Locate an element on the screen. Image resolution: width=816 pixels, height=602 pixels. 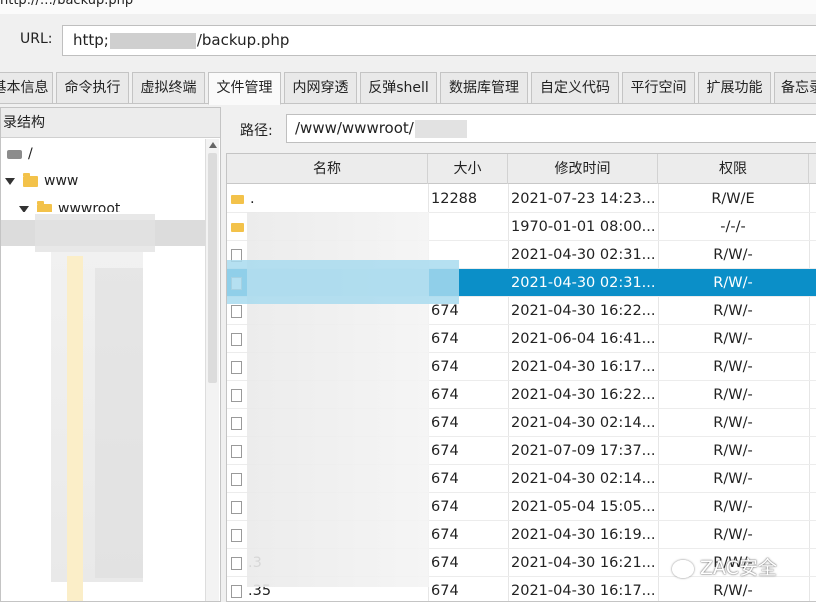
cell-size: 12288 is located at coordinates (454, 199).